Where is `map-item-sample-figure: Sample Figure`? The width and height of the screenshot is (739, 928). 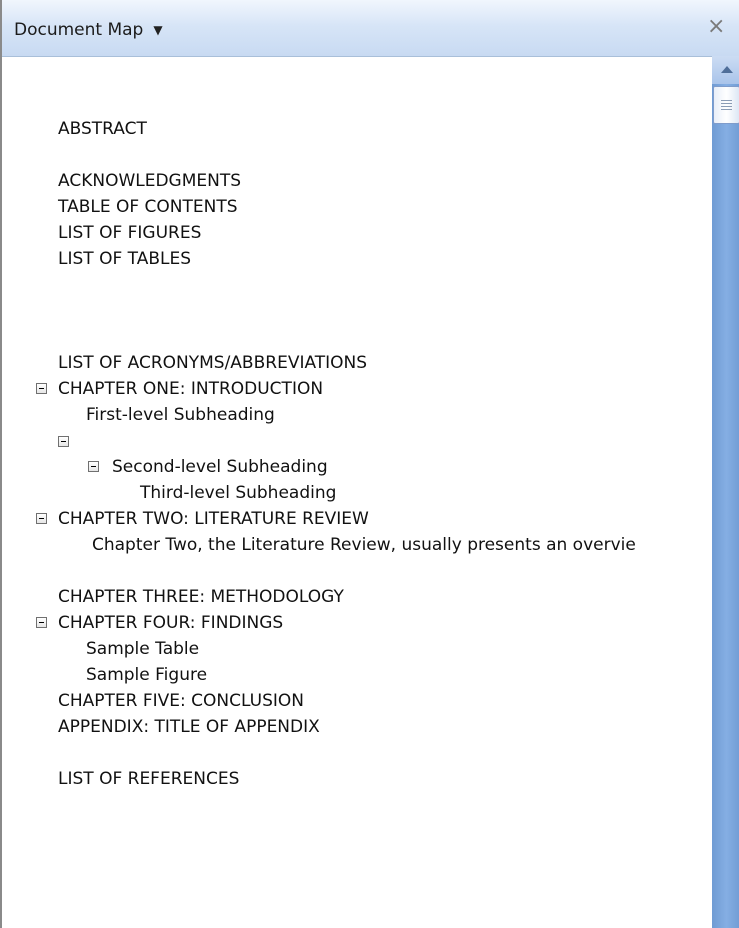 map-item-sample-figure: Sample Figure is located at coordinates (146, 675).